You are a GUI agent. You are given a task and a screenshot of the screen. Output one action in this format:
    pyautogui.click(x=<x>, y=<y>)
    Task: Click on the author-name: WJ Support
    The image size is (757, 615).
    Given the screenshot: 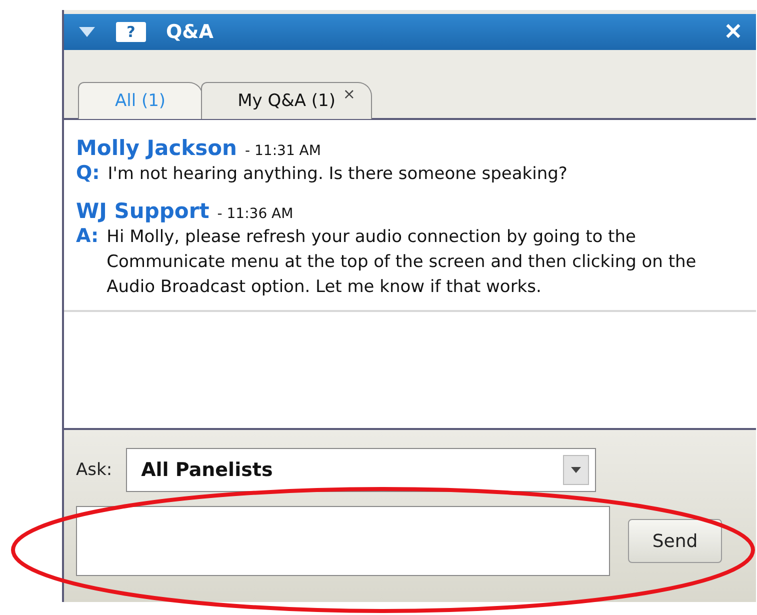 What is the action you would take?
    pyautogui.click(x=143, y=211)
    